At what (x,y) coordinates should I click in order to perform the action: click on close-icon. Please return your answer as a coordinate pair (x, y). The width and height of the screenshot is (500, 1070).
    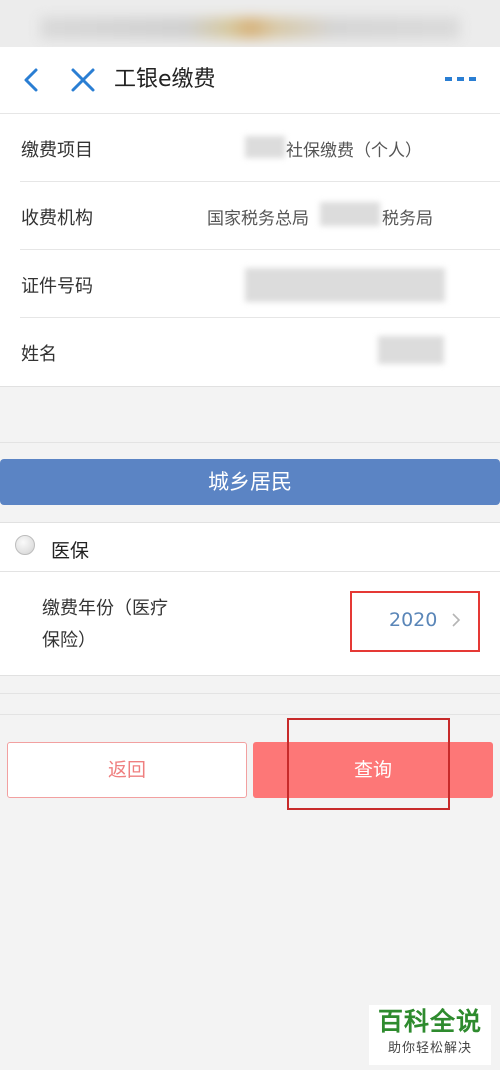
    Looking at the image, I should click on (83, 80).